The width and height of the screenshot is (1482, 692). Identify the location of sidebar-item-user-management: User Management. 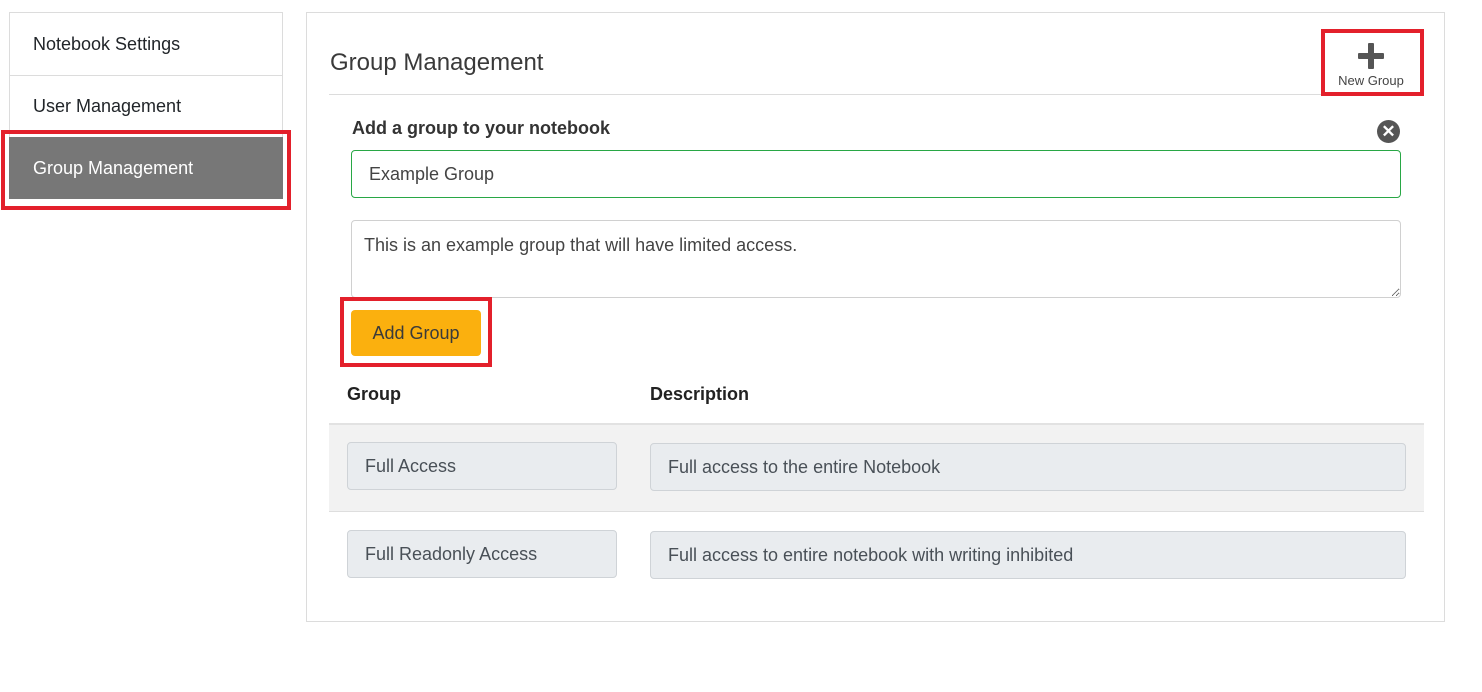
(146, 106).